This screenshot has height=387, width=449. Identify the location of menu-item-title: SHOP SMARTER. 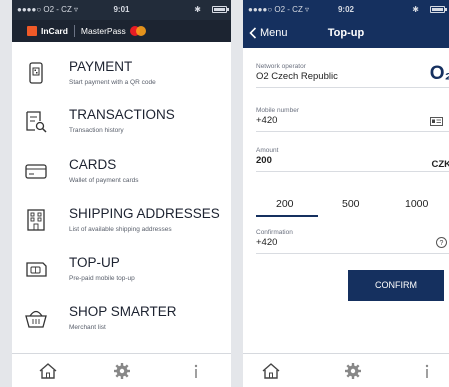
(123, 311).